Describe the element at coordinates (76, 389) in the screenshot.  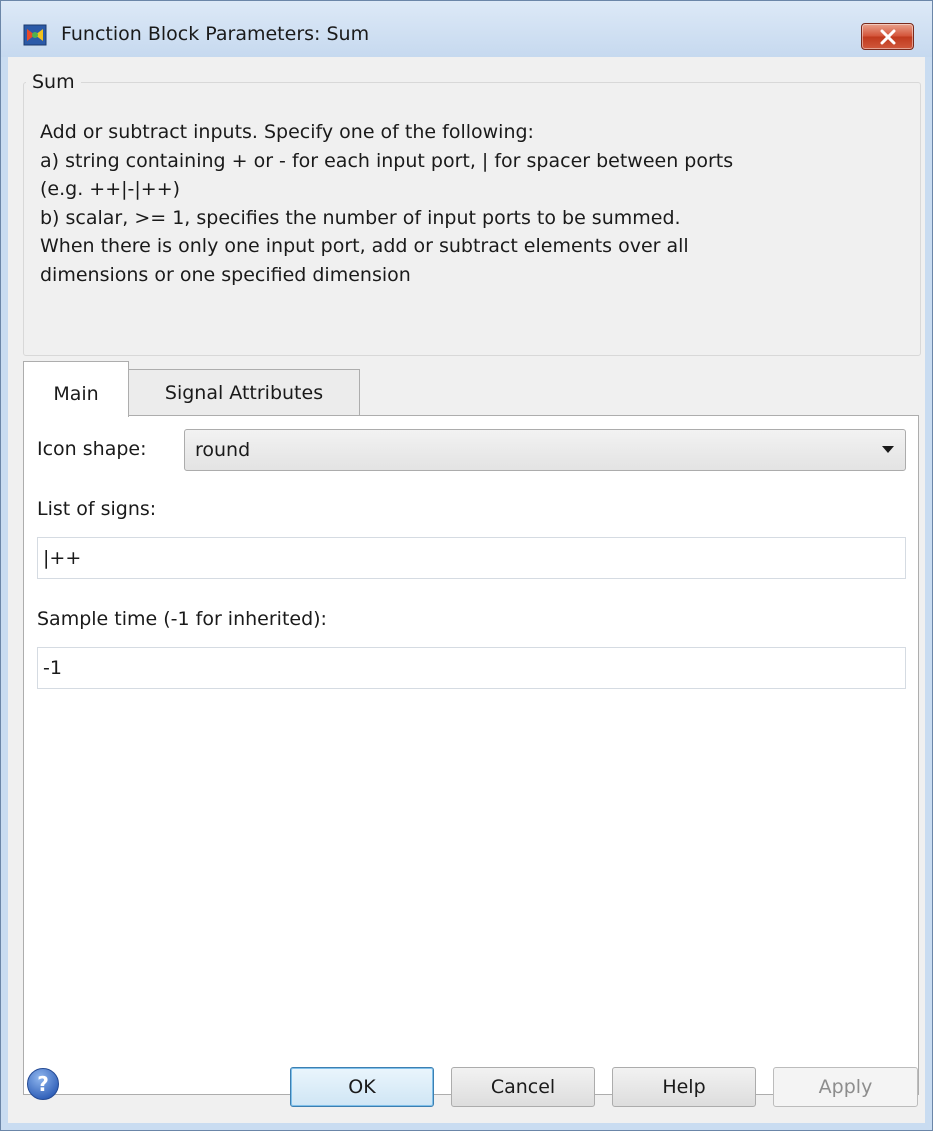
I see `tab-main: Main` at that location.